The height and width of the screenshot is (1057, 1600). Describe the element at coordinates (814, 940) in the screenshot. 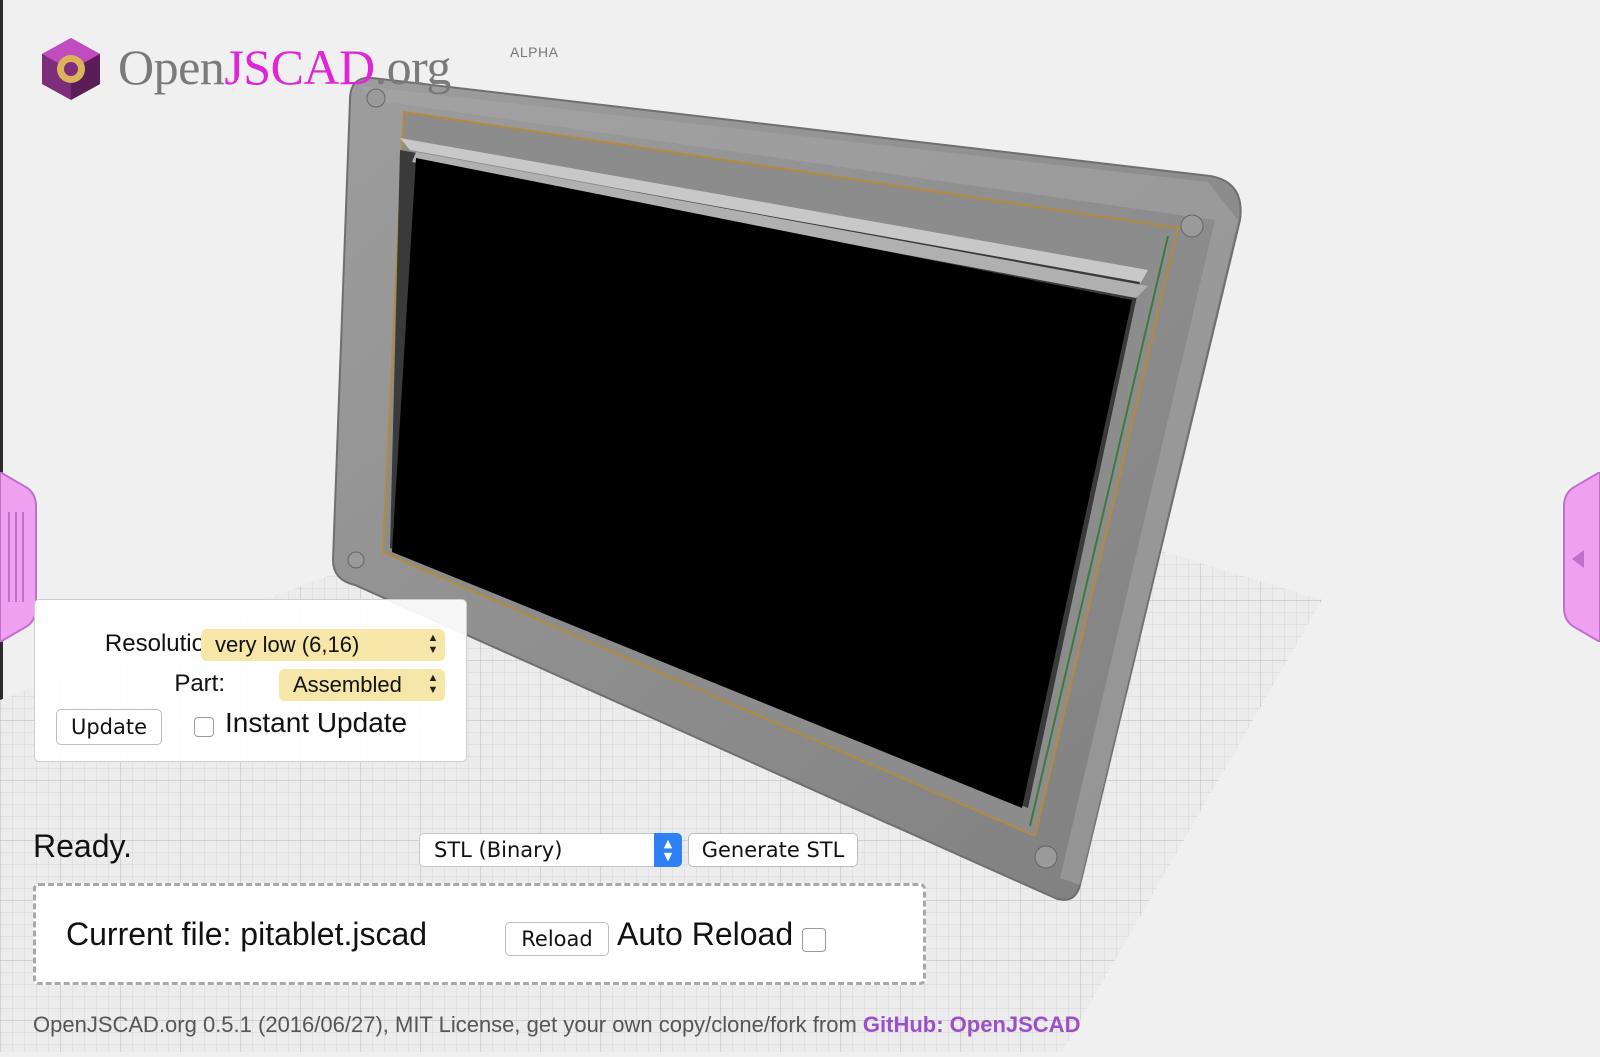

I see `auto-reload-checkbox` at that location.